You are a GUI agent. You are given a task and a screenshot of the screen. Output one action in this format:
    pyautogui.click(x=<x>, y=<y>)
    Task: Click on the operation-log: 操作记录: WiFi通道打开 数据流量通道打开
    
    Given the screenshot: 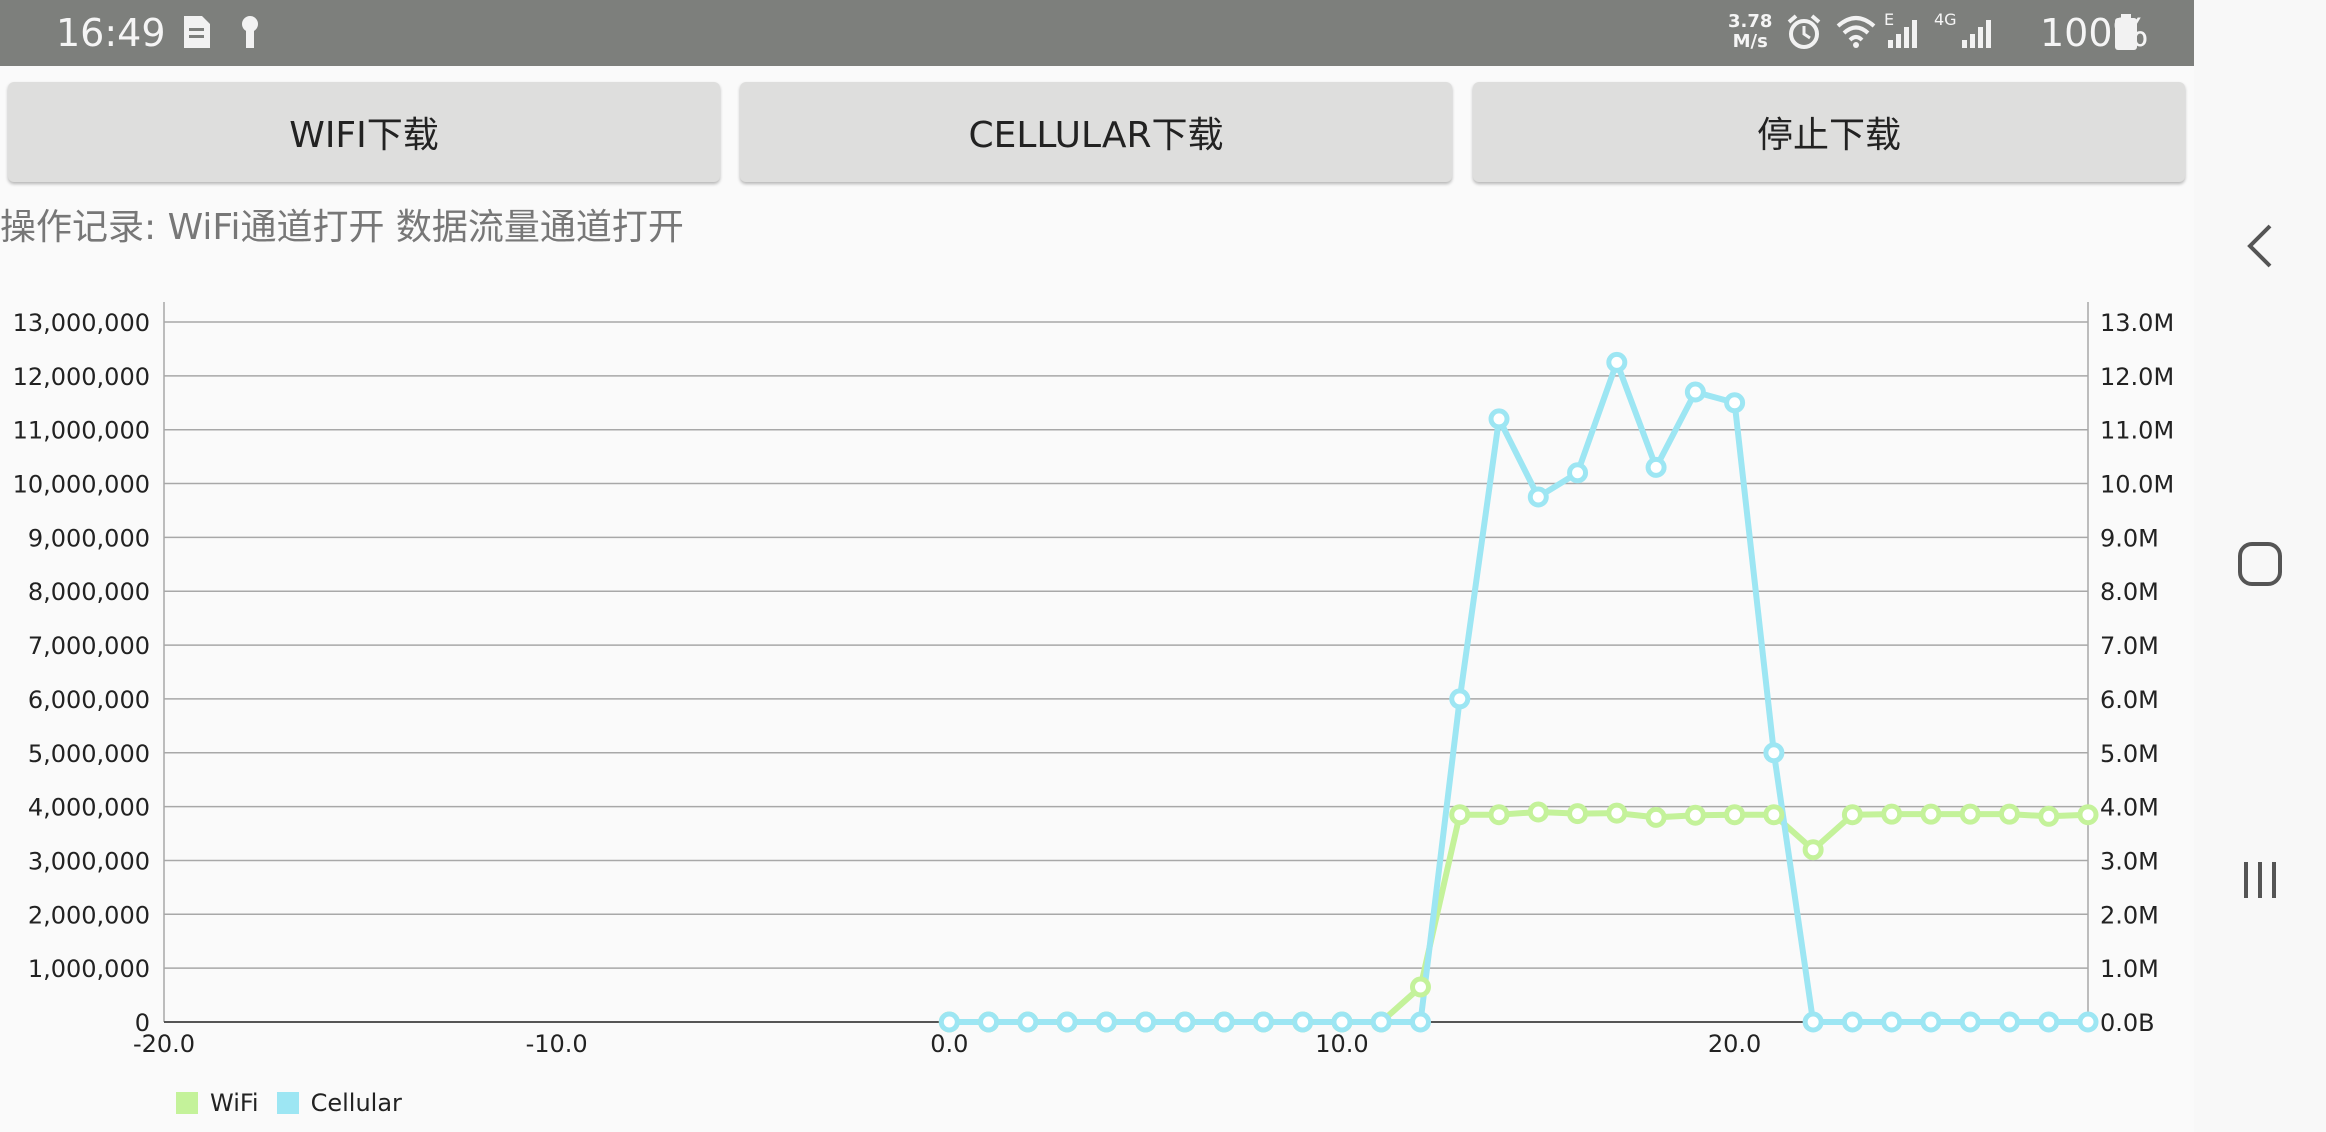 What is the action you would take?
    pyautogui.click(x=342, y=227)
    